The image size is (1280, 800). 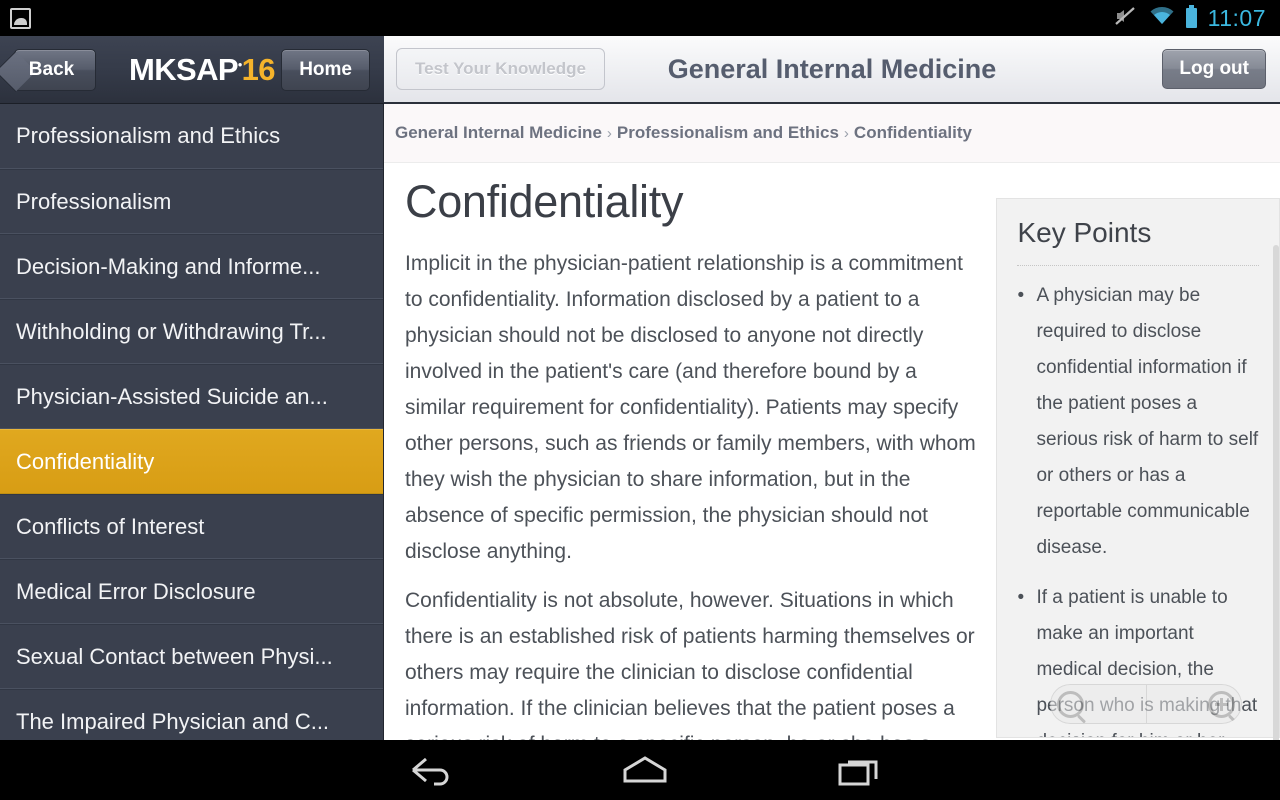 I want to click on zoom-in-button, so click(x=1194, y=704).